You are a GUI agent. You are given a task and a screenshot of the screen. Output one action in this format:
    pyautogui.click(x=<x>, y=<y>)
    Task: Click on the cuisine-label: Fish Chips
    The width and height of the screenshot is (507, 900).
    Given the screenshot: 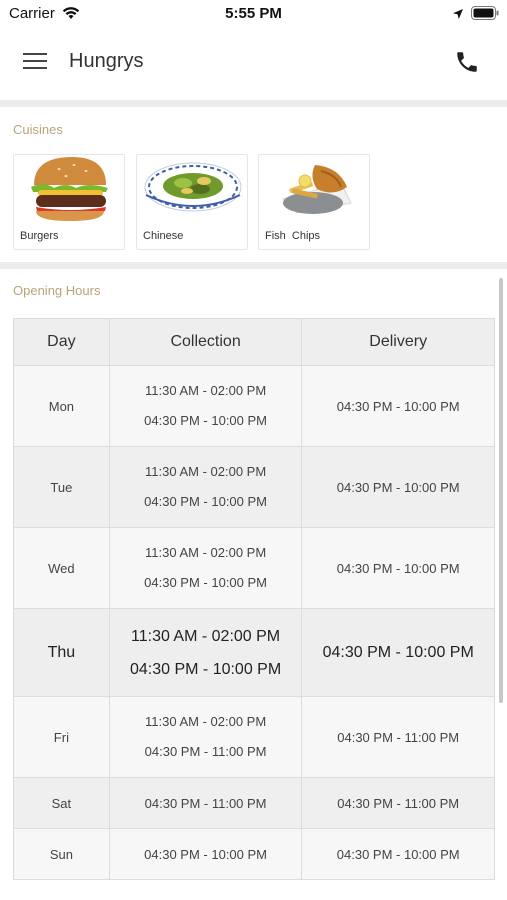 What is the action you would take?
    pyautogui.click(x=293, y=236)
    